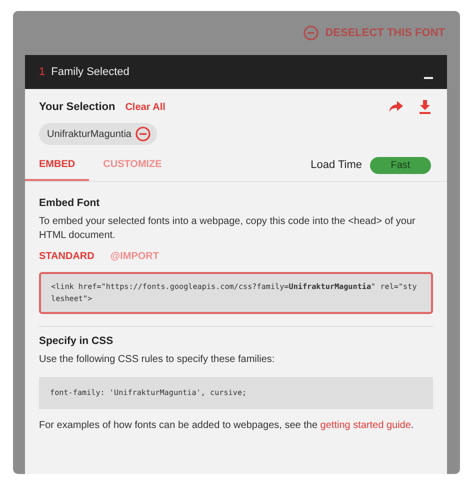 This screenshot has width=474, height=490. What do you see at coordinates (311, 33) in the screenshot?
I see `minus-circle-icon` at bounding box center [311, 33].